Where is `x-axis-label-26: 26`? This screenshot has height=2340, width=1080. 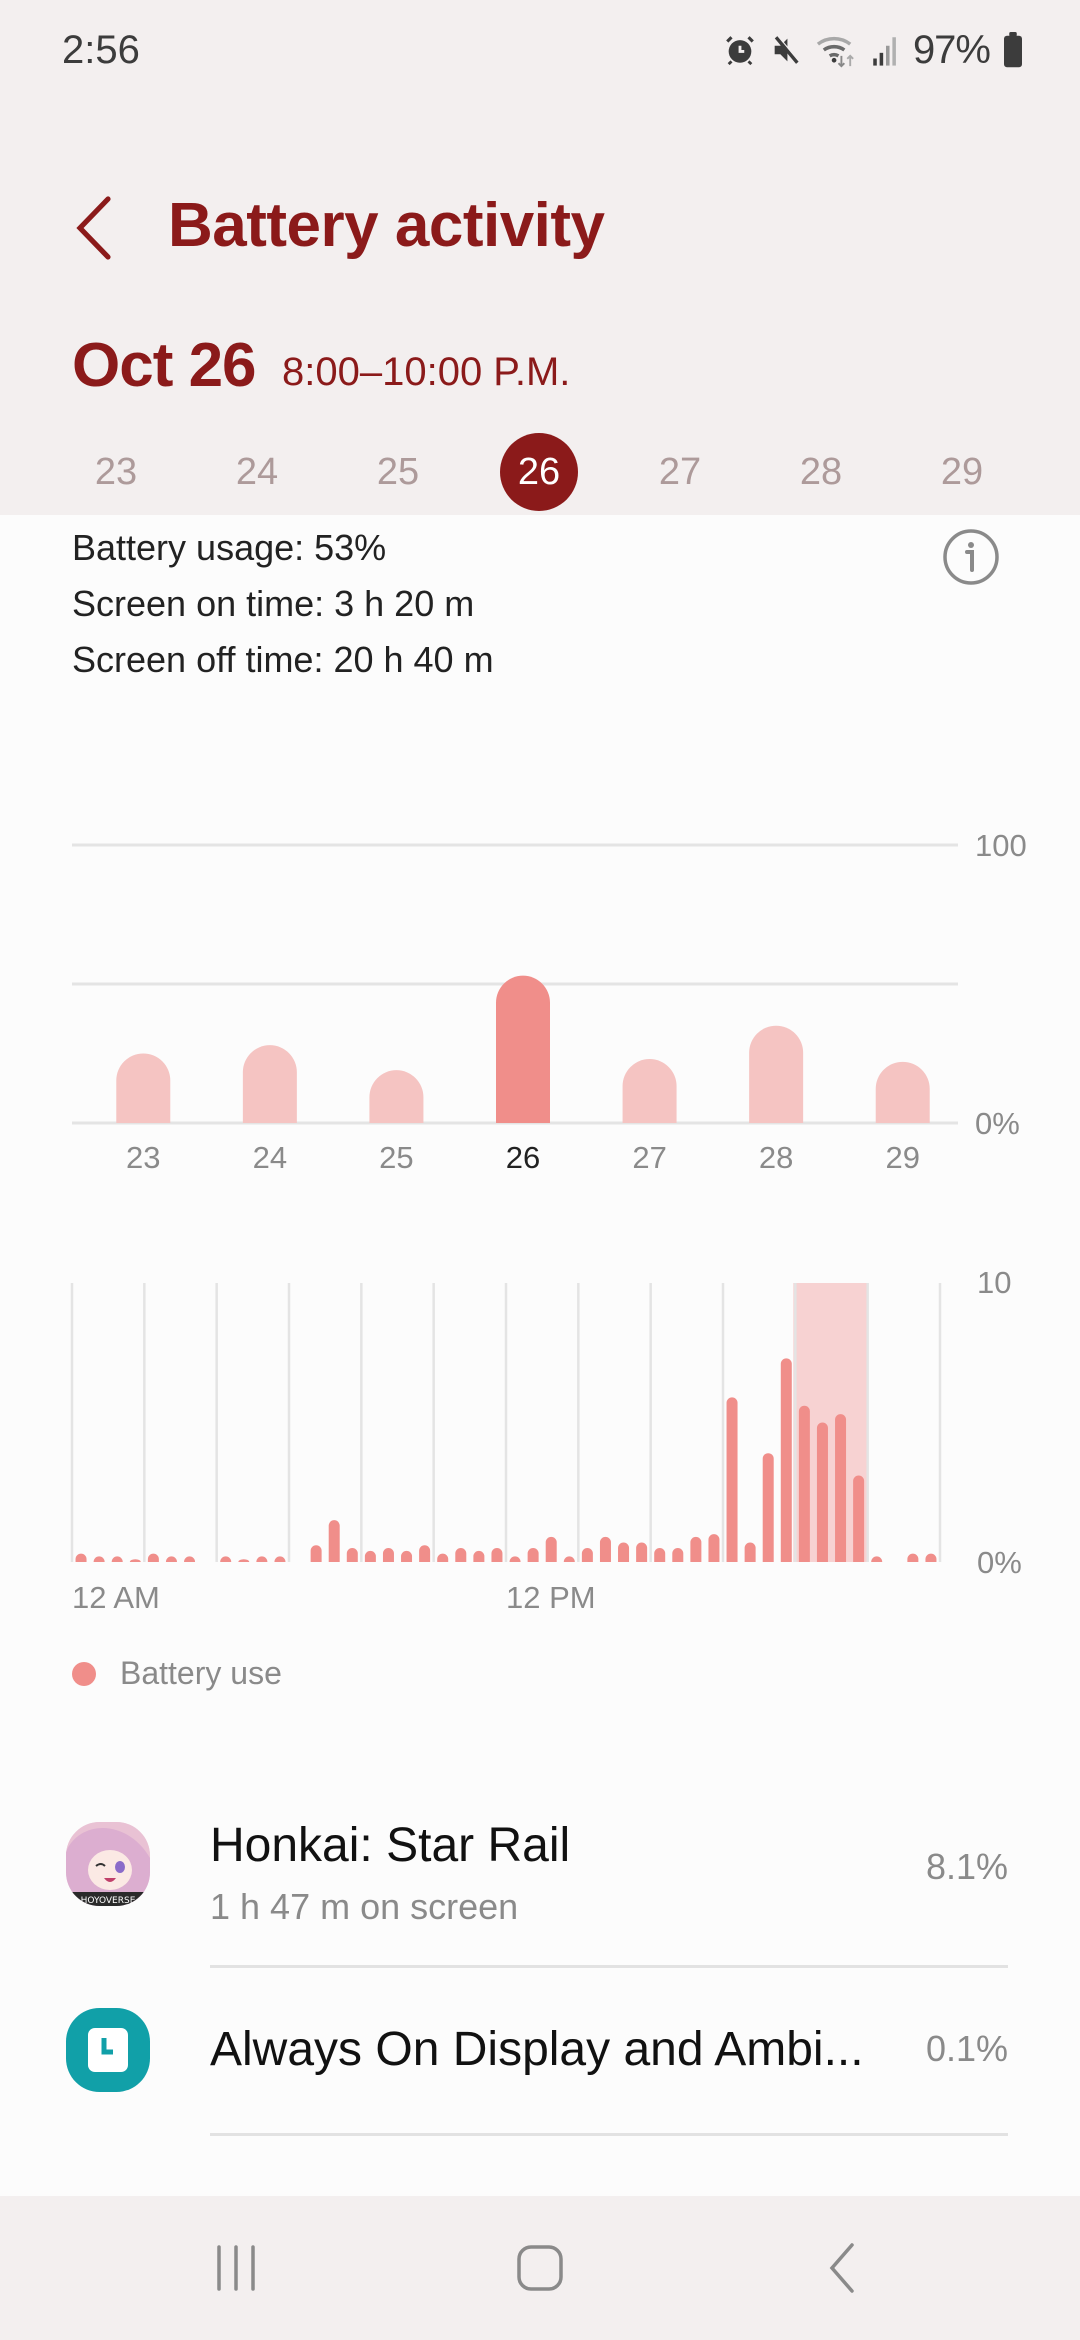 x-axis-label-26: 26 is located at coordinates (523, 1157).